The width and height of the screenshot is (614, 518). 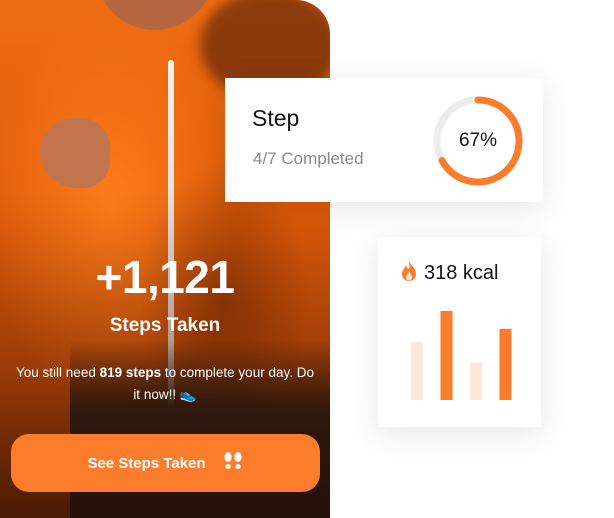 What do you see at coordinates (308, 158) in the screenshot?
I see `step-completed-text: 4/7 Completed` at bounding box center [308, 158].